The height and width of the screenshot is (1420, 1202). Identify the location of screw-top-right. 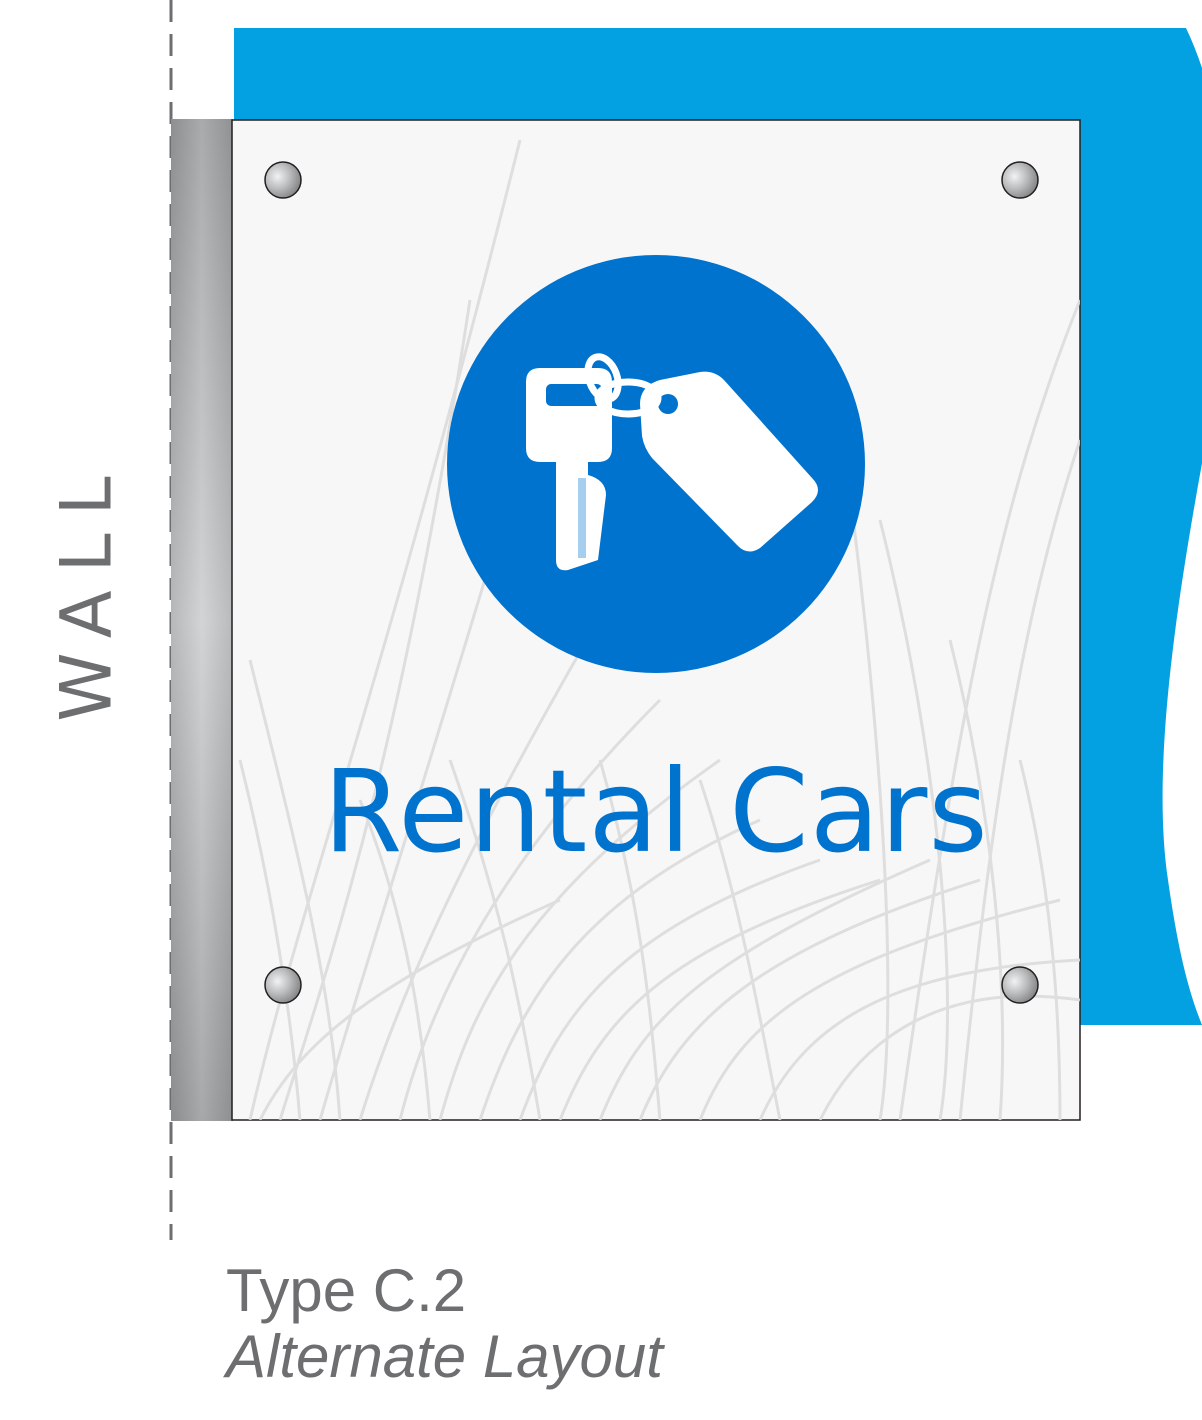
(1020, 180).